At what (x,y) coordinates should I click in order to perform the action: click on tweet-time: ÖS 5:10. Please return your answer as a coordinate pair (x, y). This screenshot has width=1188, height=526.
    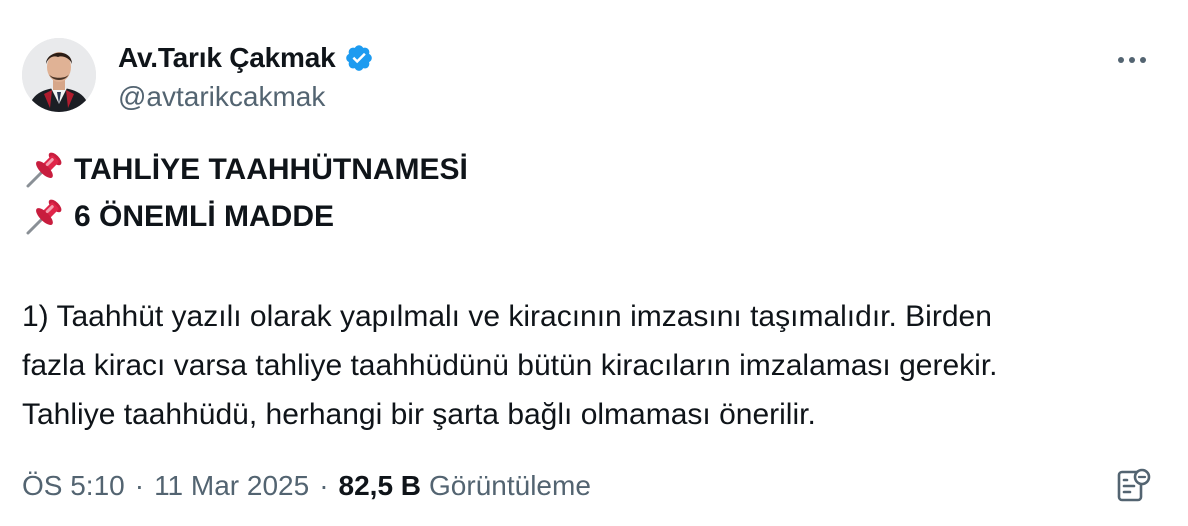
    Looking at the image, I should click on (73, 486).